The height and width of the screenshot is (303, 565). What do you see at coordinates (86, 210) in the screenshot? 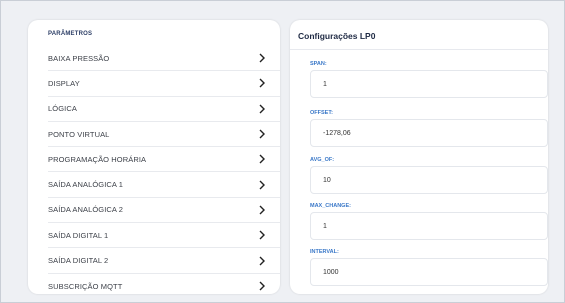
I see `menu-item-label: SAÍDA ANALÓGICA 2` at bounding box center [86, 210].